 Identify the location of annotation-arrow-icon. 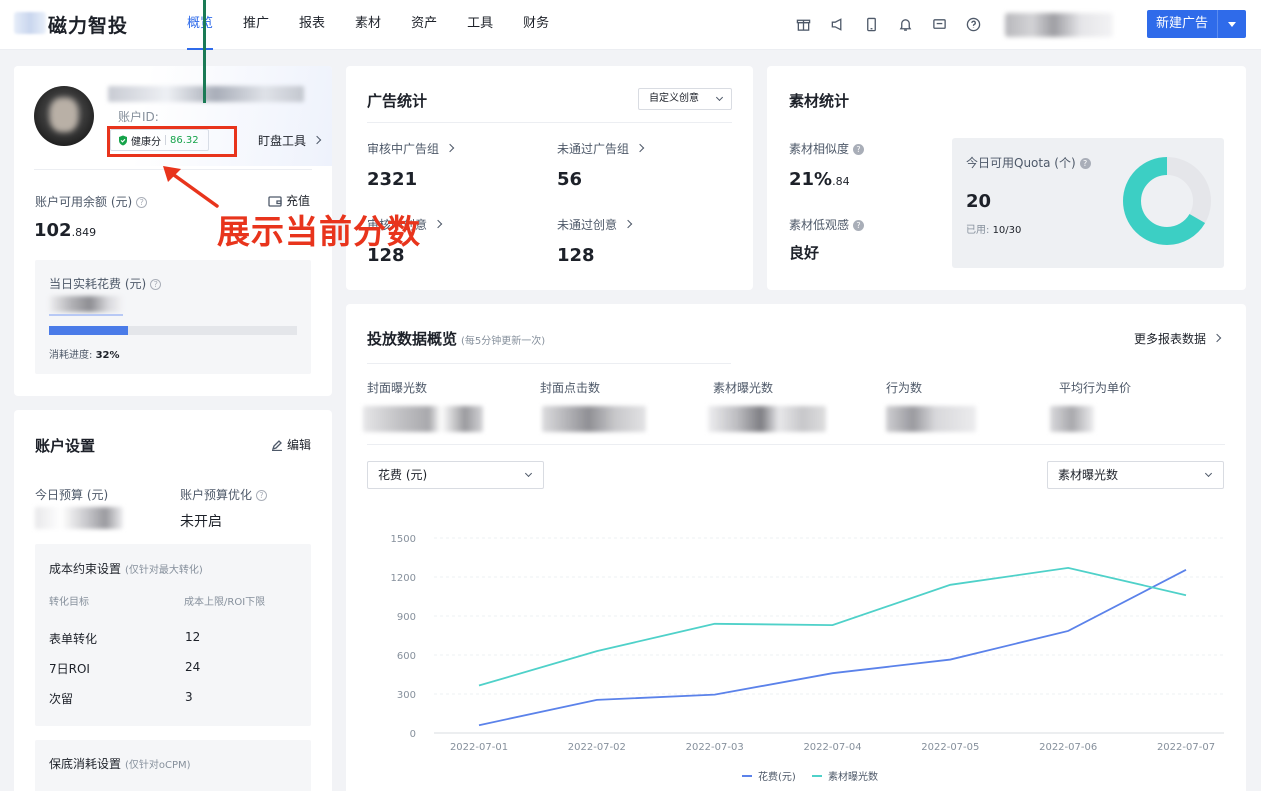
(191, 187).